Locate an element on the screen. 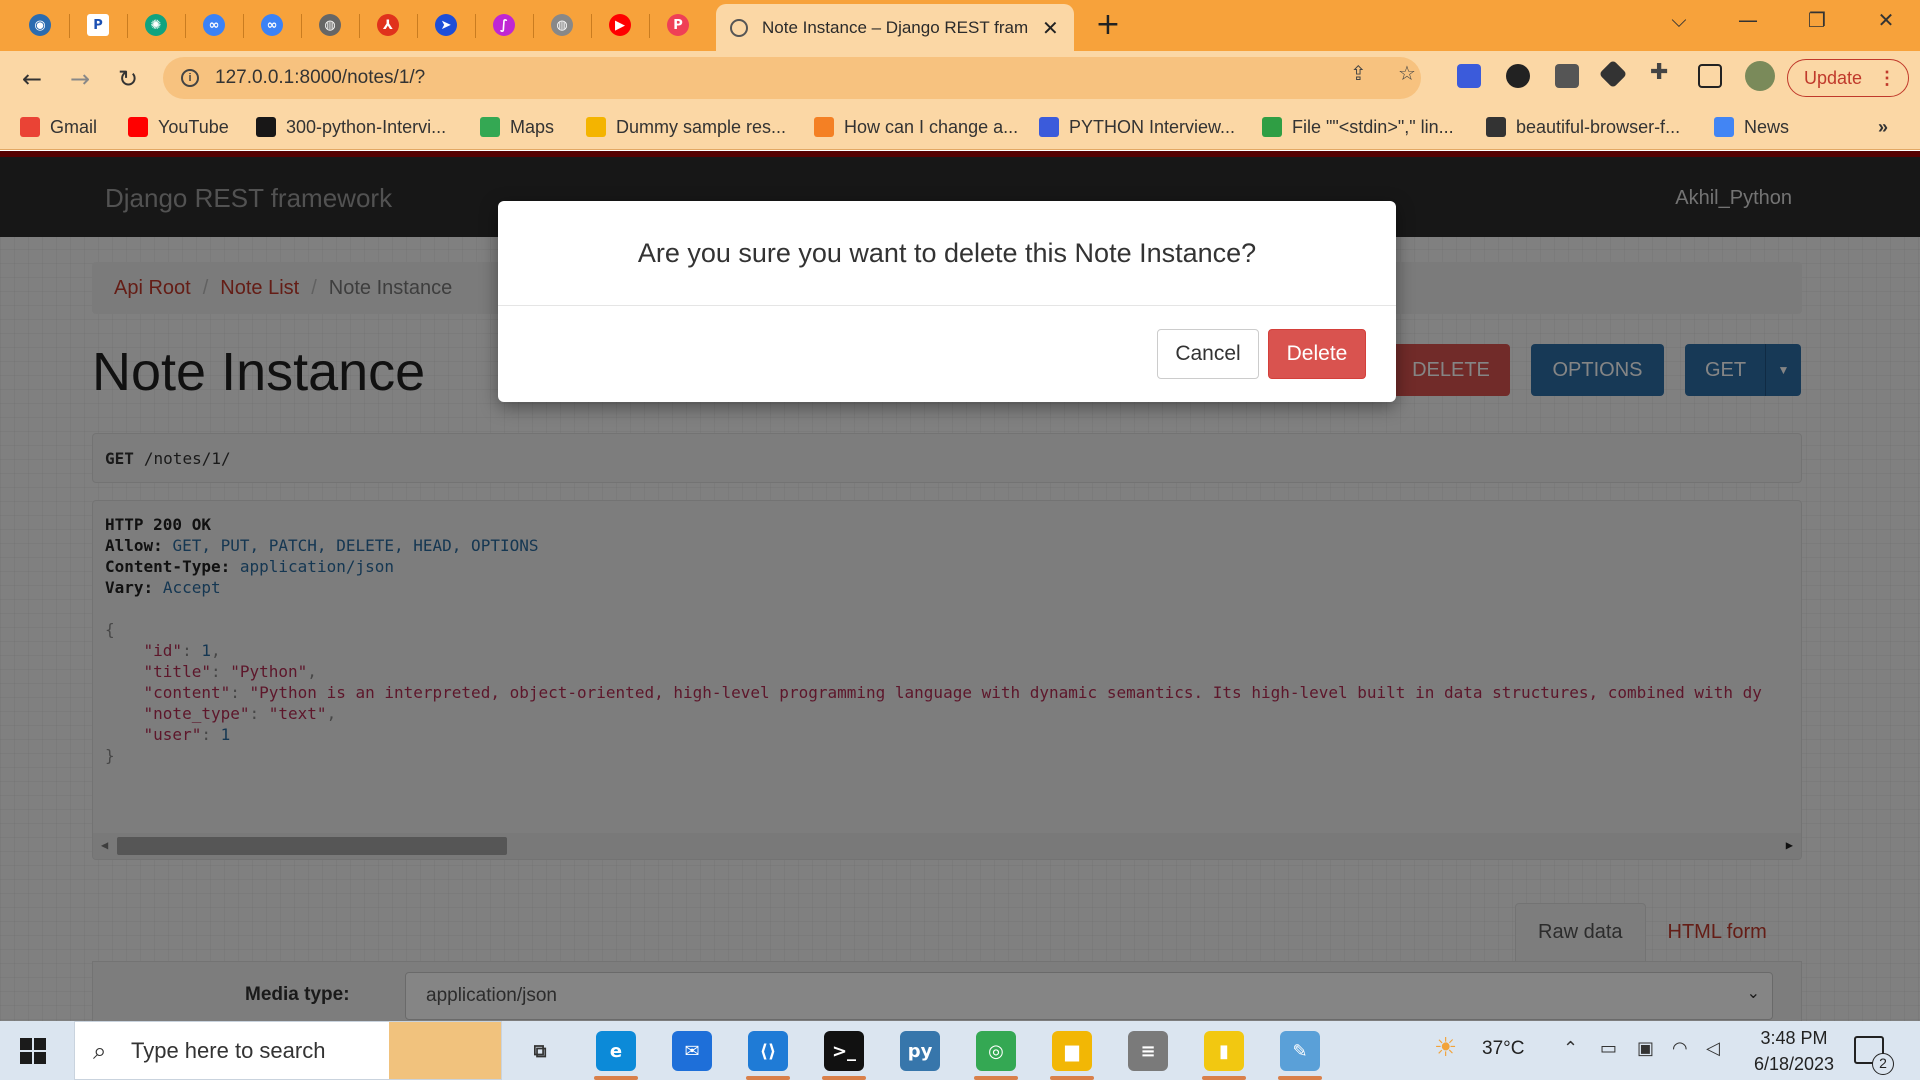  link-tab-icon: ∞ is located at coordinates (214, 25).